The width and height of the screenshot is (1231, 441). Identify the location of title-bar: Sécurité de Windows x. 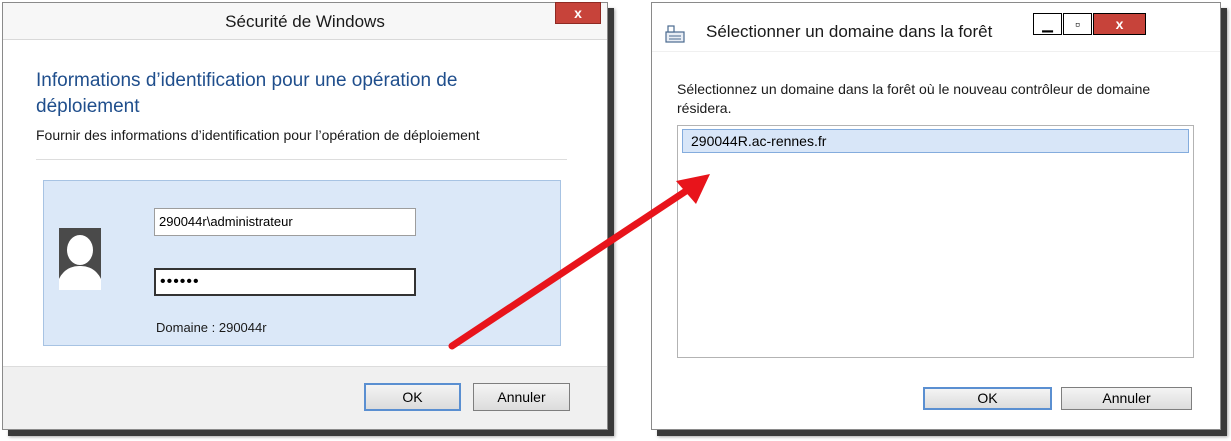
(305, 21).